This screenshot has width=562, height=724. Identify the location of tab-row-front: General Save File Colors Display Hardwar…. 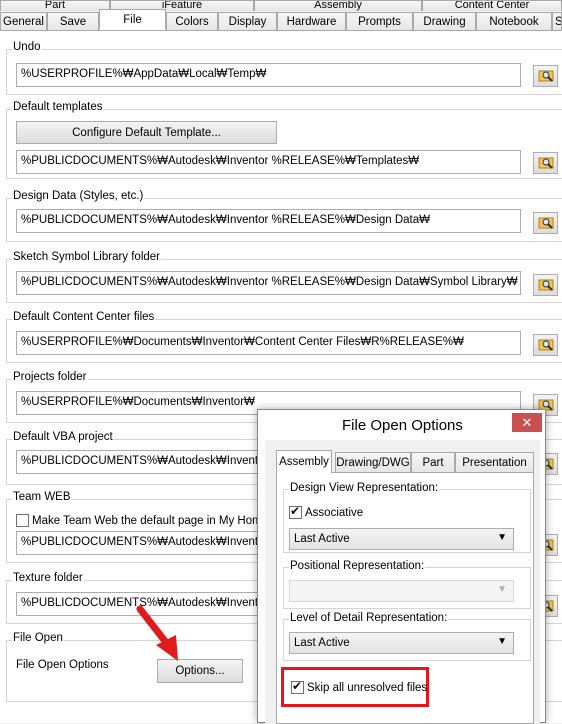
(281, 20).